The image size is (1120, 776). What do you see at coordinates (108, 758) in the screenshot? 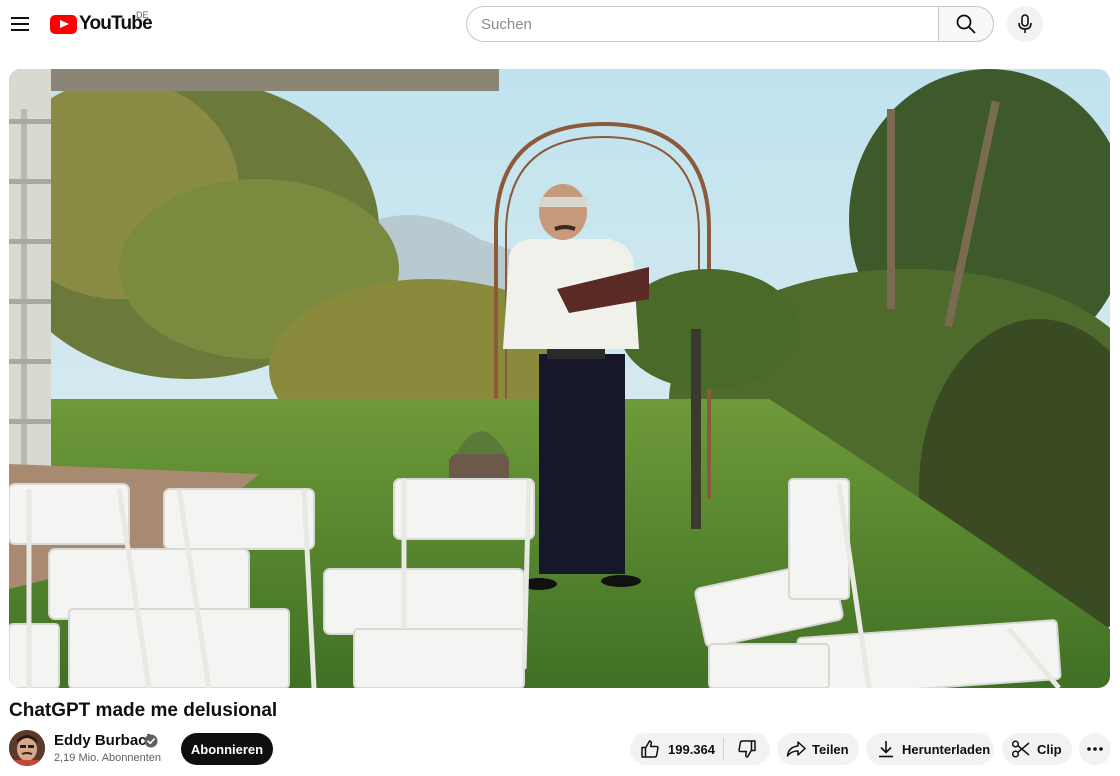
I see `subscriber-count: 2,19 Mio. Abonnenten` at bounding box center [108, 758].